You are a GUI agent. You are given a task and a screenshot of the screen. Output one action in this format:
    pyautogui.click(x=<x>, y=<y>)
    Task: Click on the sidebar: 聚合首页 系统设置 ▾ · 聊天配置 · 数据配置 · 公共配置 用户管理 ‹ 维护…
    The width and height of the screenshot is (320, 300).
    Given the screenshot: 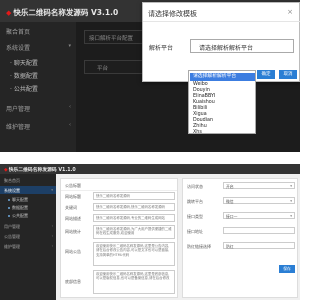 What is the action you would take?
    pyautogui.click(x=38, y=87)
    